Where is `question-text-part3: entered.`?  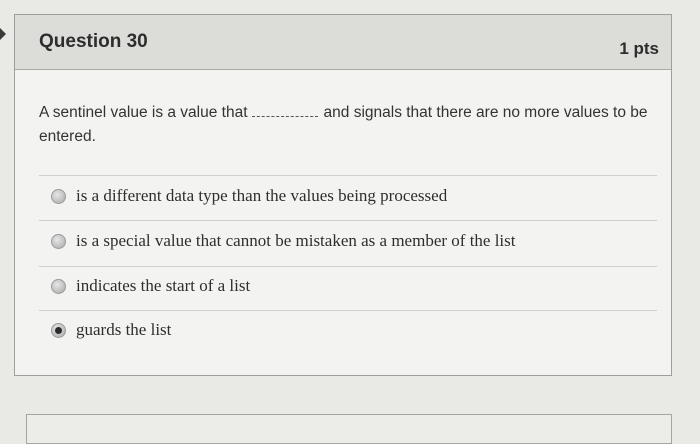
question-text-part3: entered. is located at coordinates (67, 136).